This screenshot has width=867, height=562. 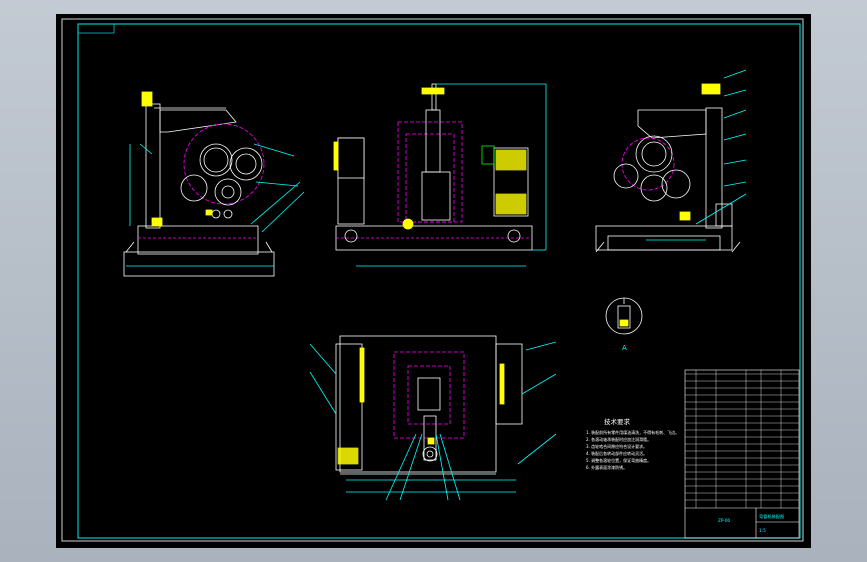 I want to click on tech-note-line: 3. 齿轮啮合间隙应符合设计要求。, so click(x=616, y=446).